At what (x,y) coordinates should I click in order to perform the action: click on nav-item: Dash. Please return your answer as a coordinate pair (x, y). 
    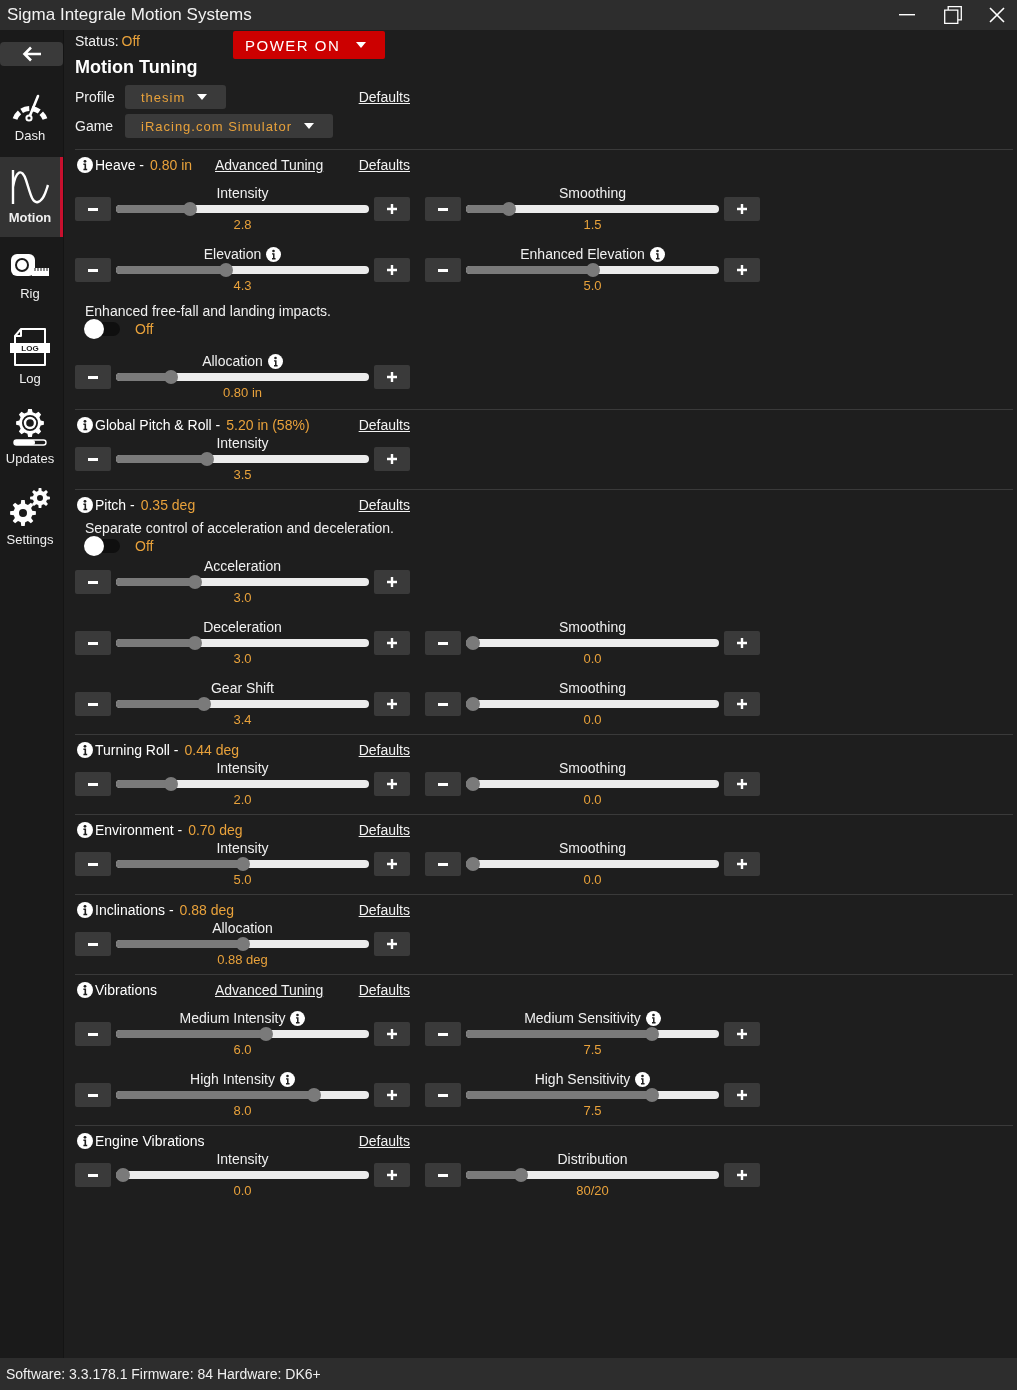
    Looking at the image, I should click on (31, 117).